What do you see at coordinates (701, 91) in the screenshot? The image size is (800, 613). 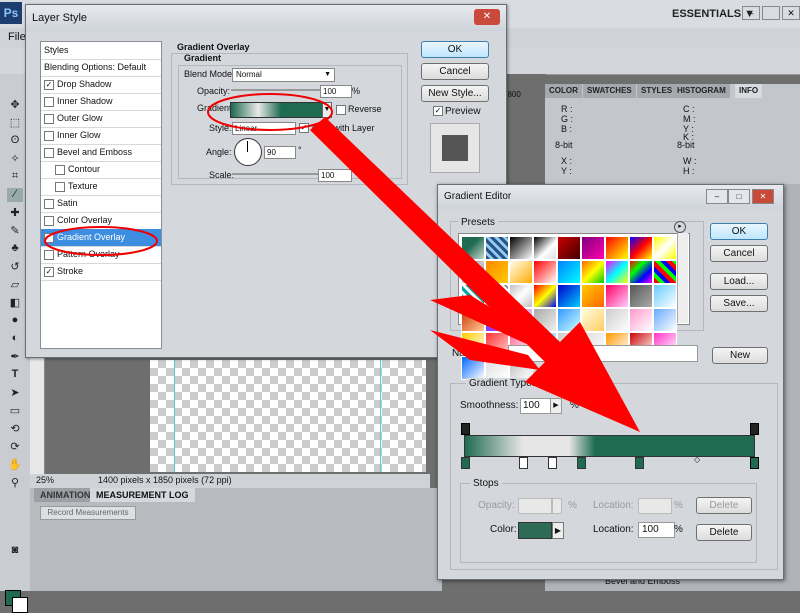 I see `tab-histogram: HISTOGRAM` at bounding box center [701, 91].